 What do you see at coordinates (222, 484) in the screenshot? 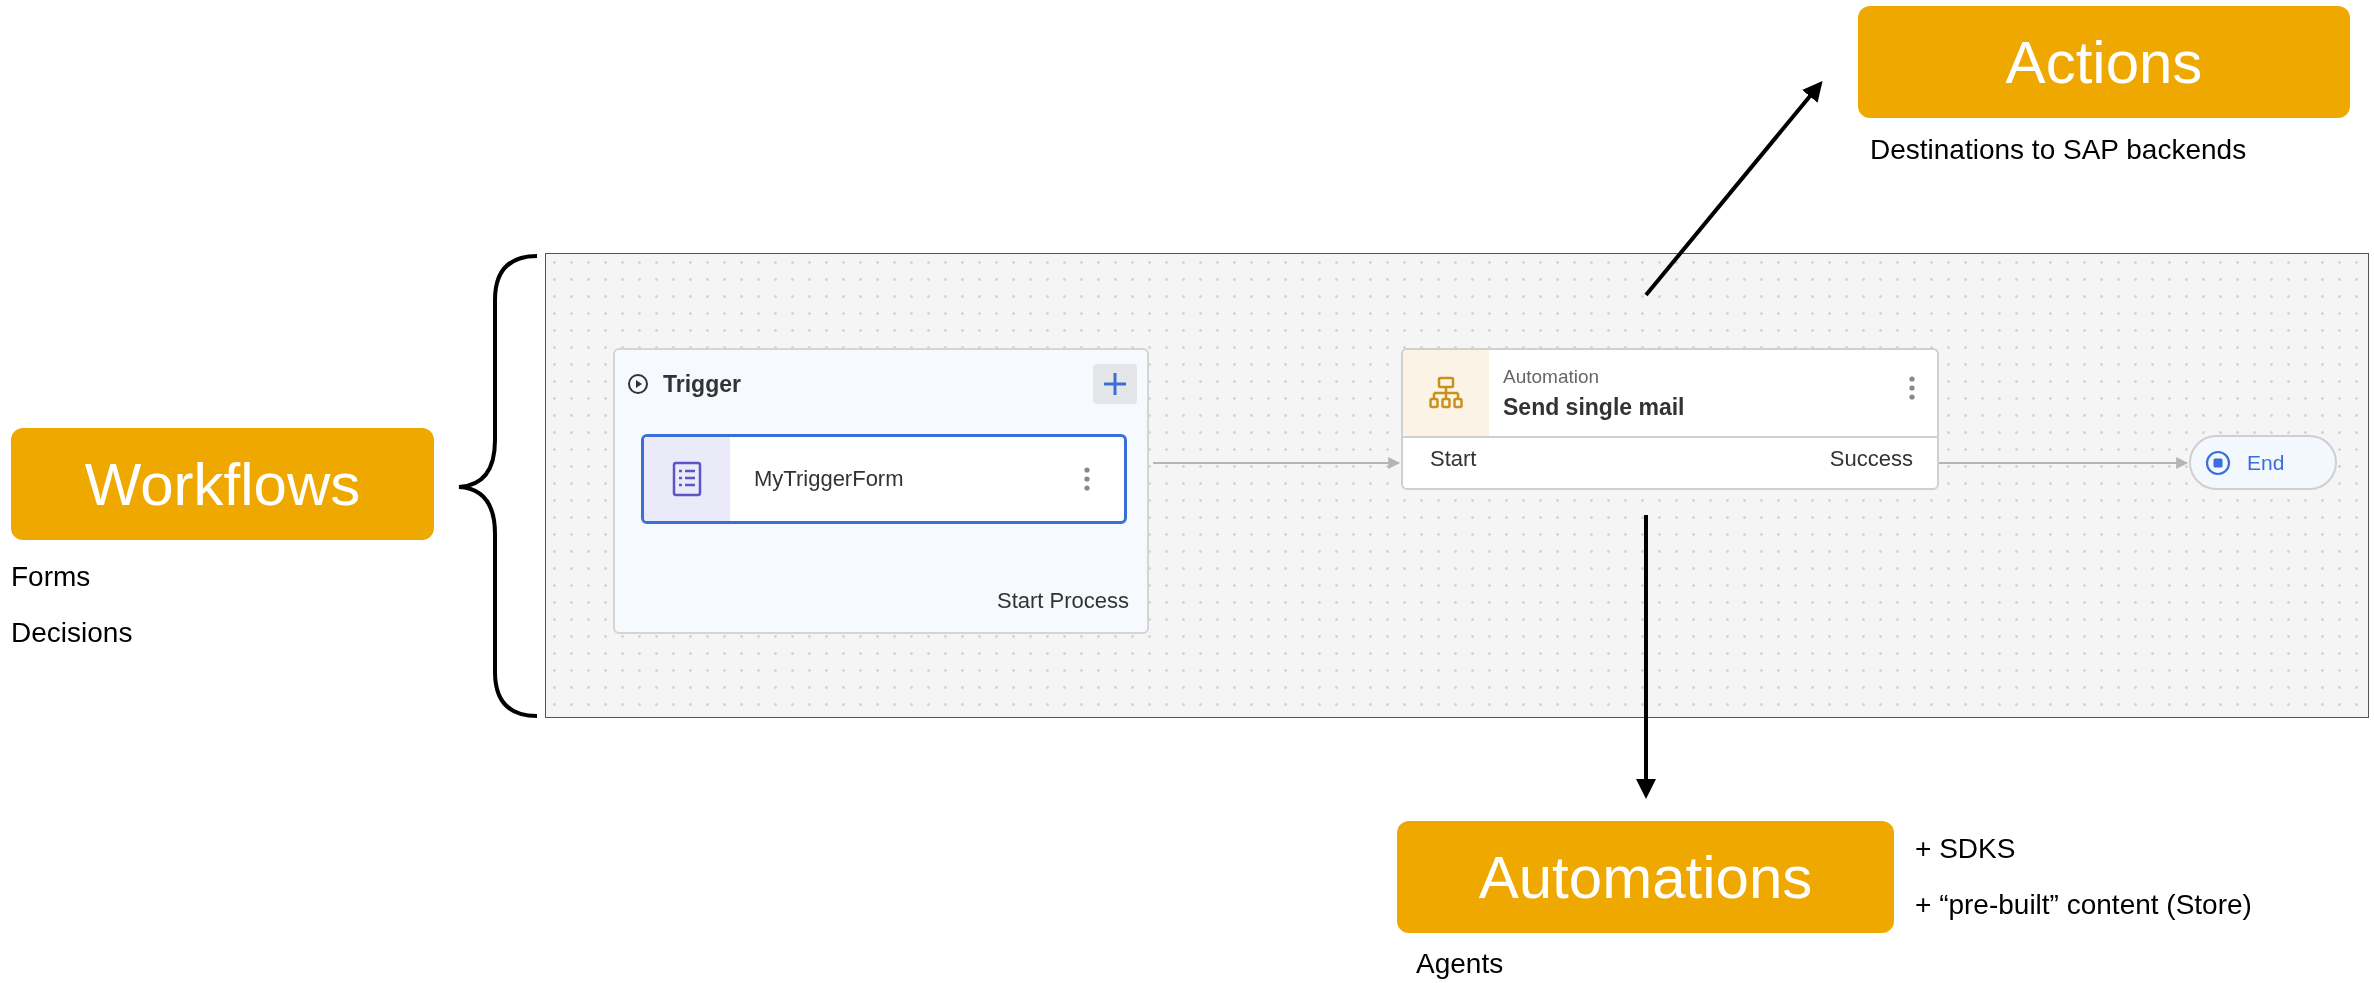
I see `callout-label: Workflows` at bounding box center [222, 484].